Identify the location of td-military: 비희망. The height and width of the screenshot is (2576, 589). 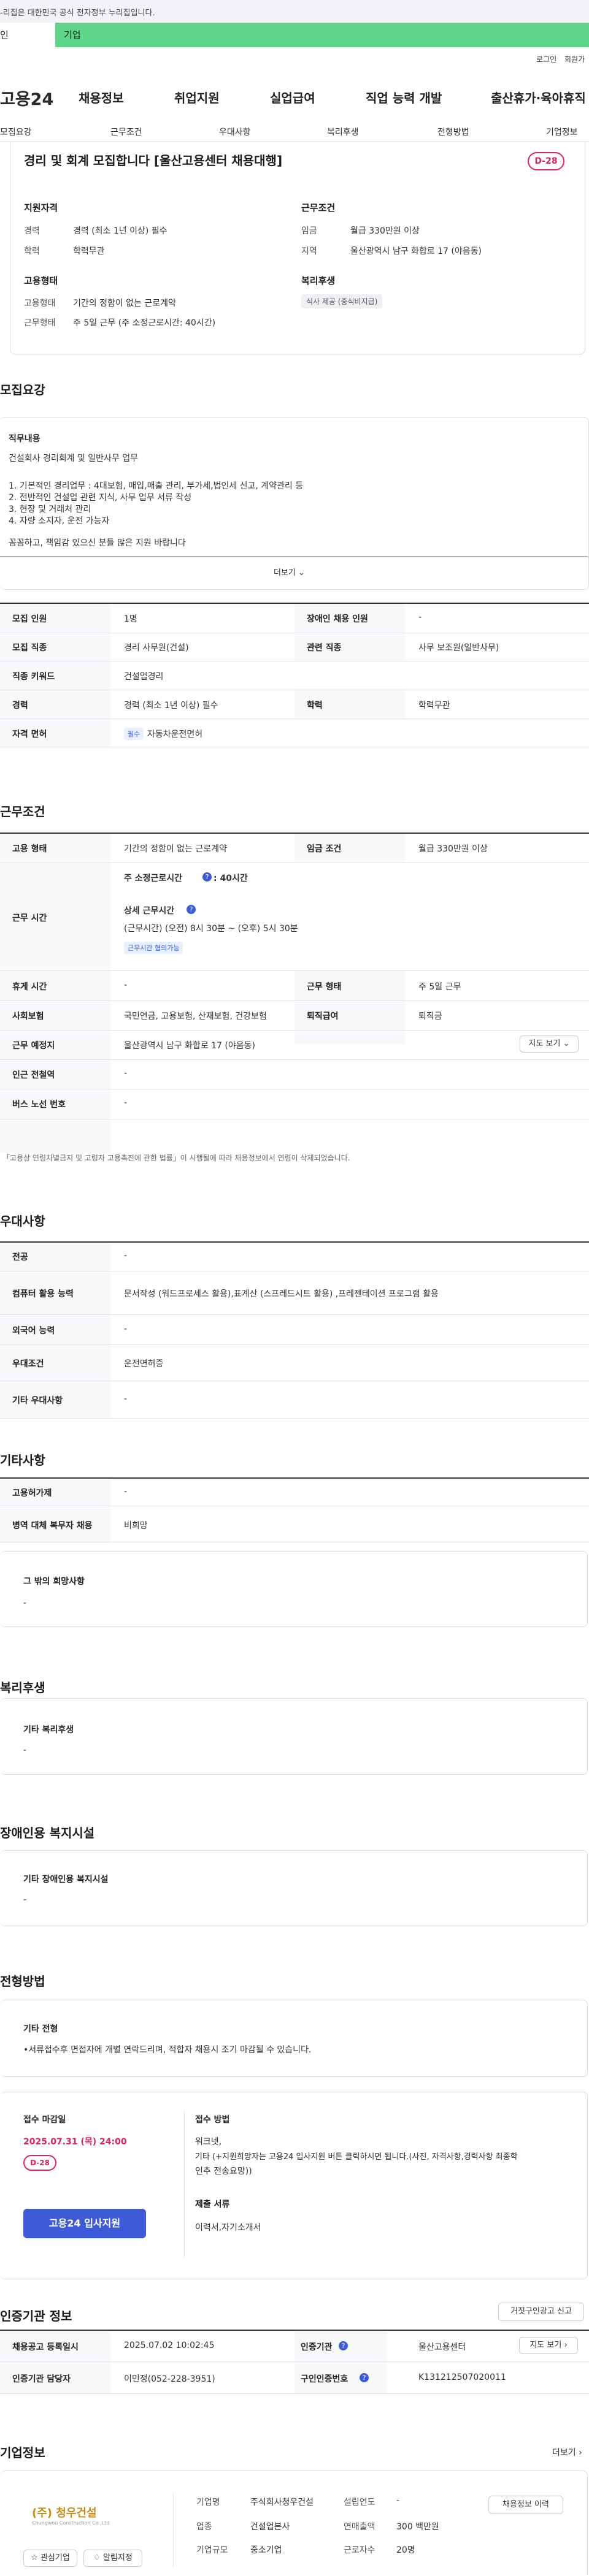
(136, 1526).